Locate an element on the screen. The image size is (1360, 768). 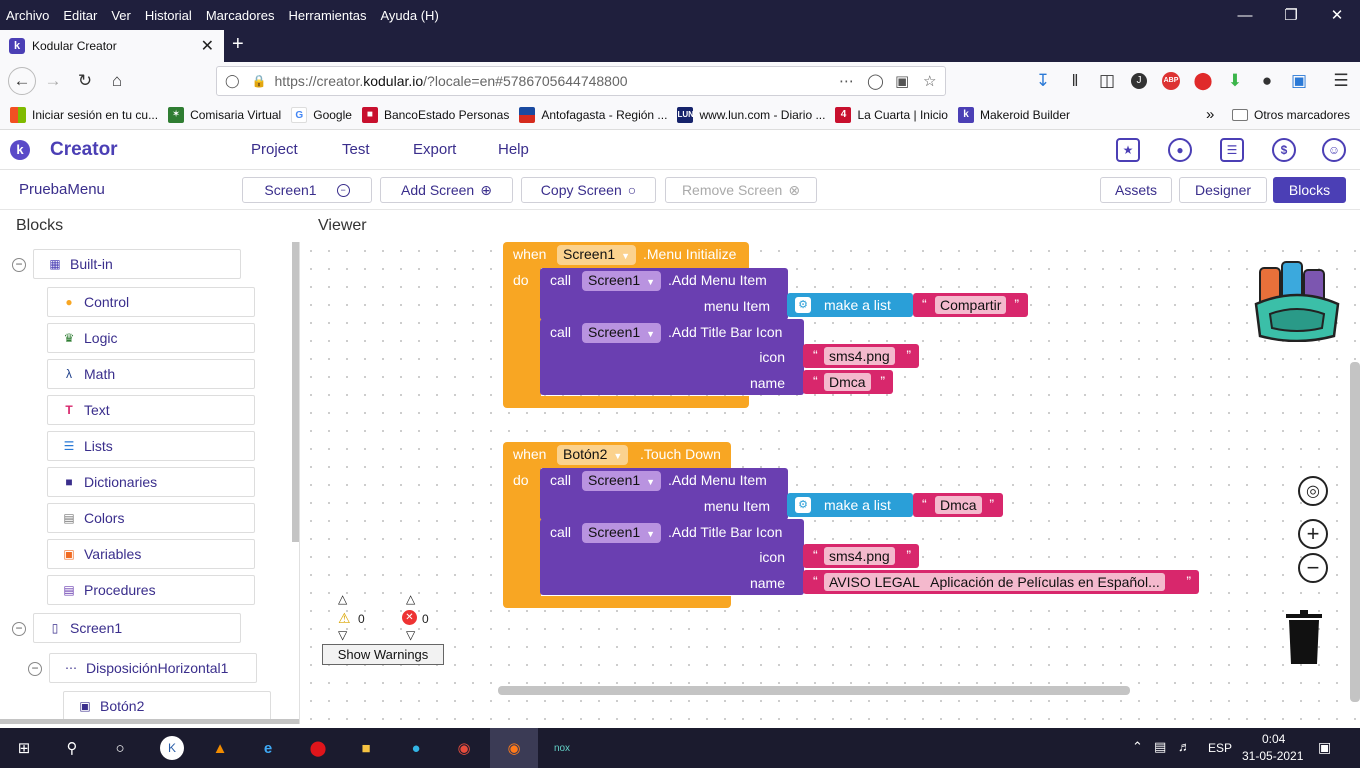
next-error-icon: ▽ is located at coordinates (410, 635).